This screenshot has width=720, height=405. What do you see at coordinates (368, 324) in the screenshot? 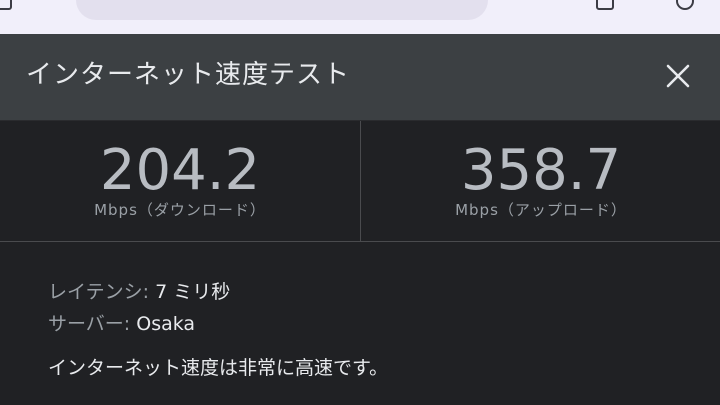
I see `server-row: サーバー: Osaka` at bounding box center [368, 324].